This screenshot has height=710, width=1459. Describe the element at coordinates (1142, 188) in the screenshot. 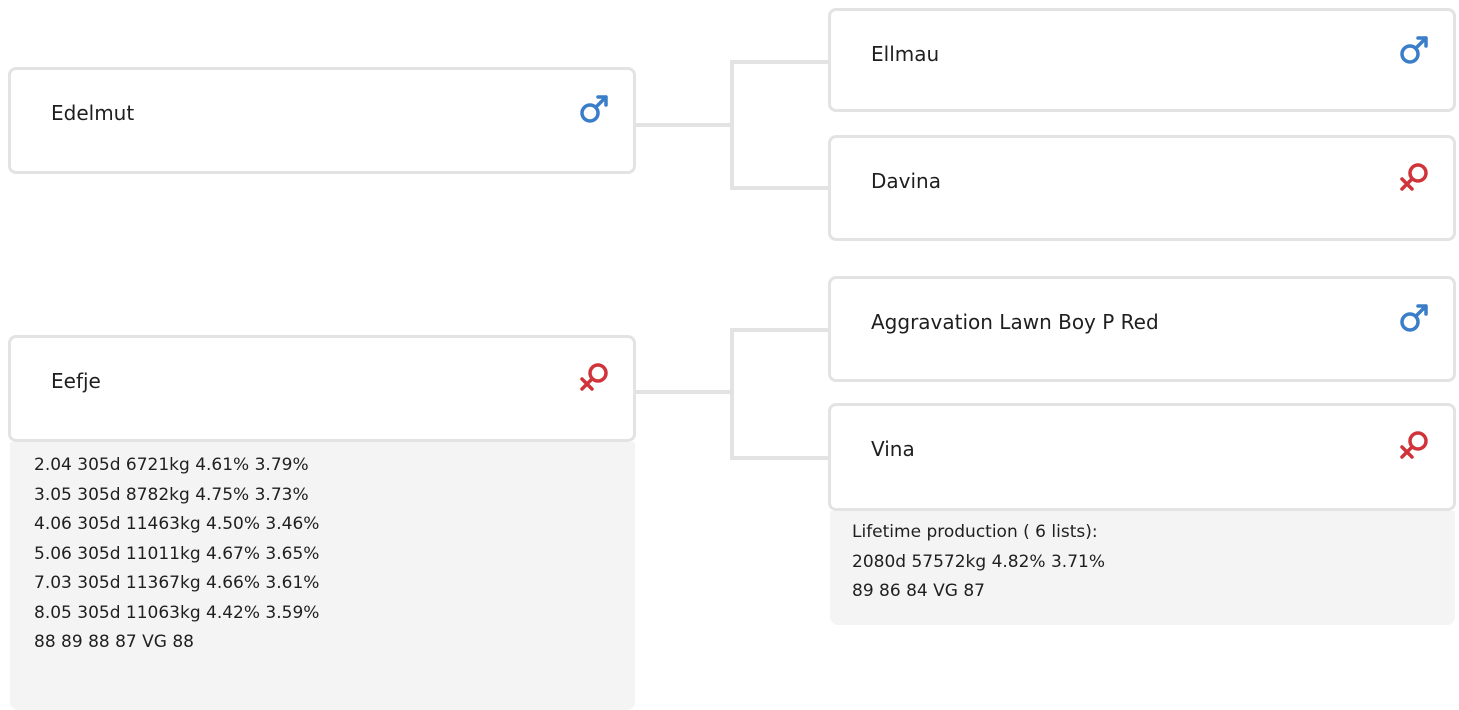

I see `animal-card-davina: Davina` at that location.